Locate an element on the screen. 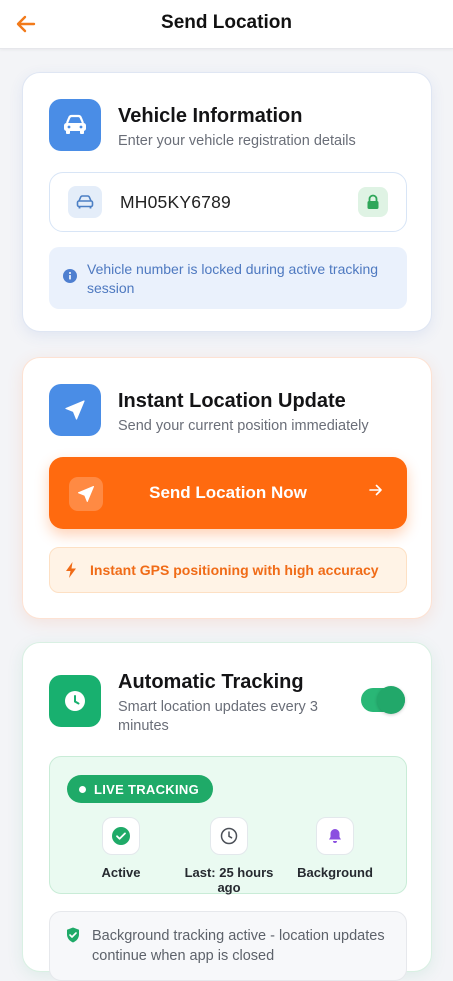 The height and width of the screenshot is (981, 453). car-icon is located at coordinates (75, 124).